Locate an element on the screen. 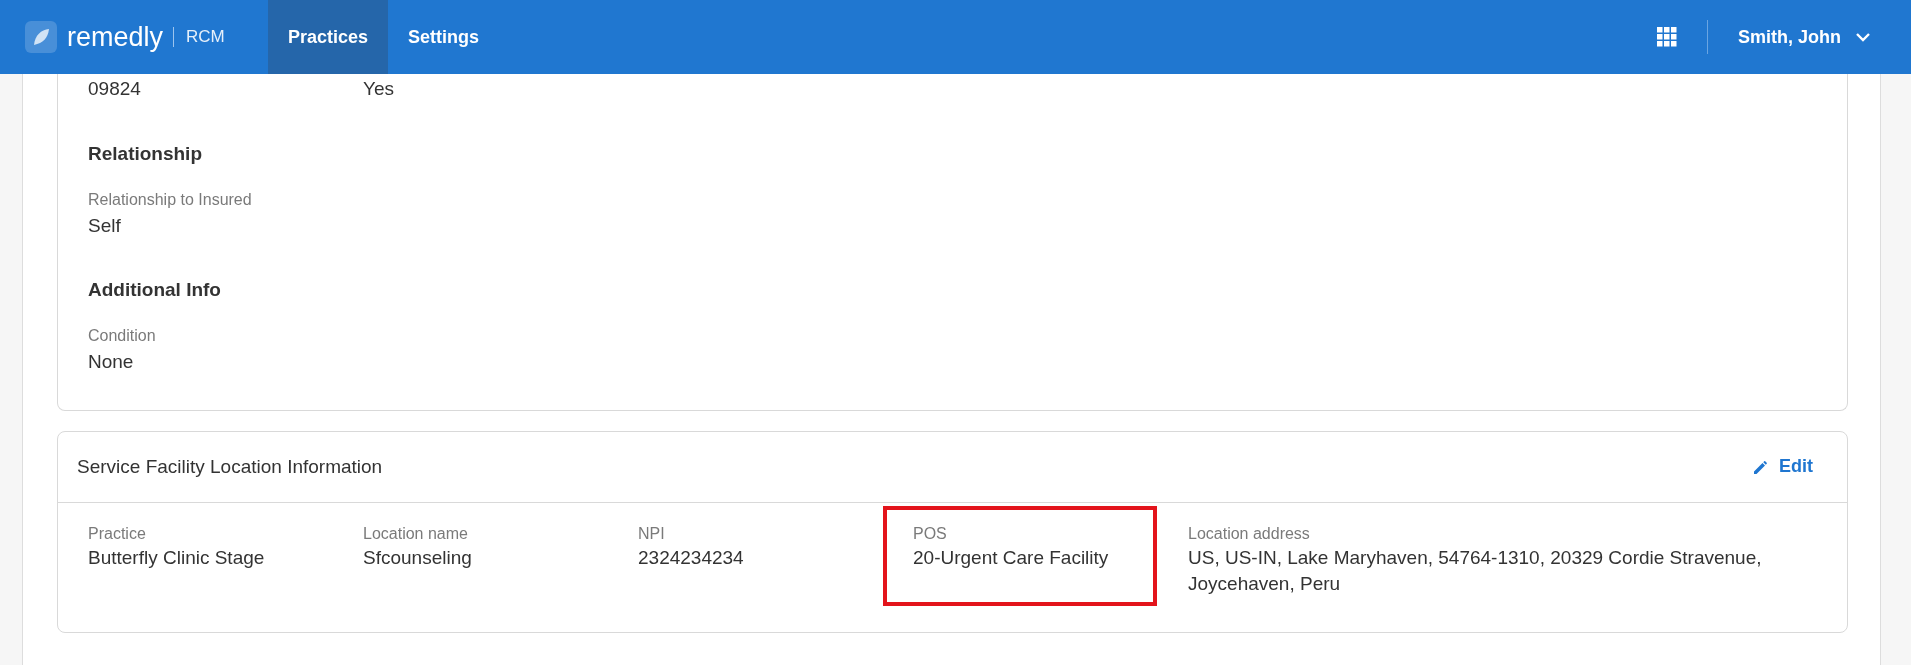  edit-button: Edit is located at coordinates (1782, 467).